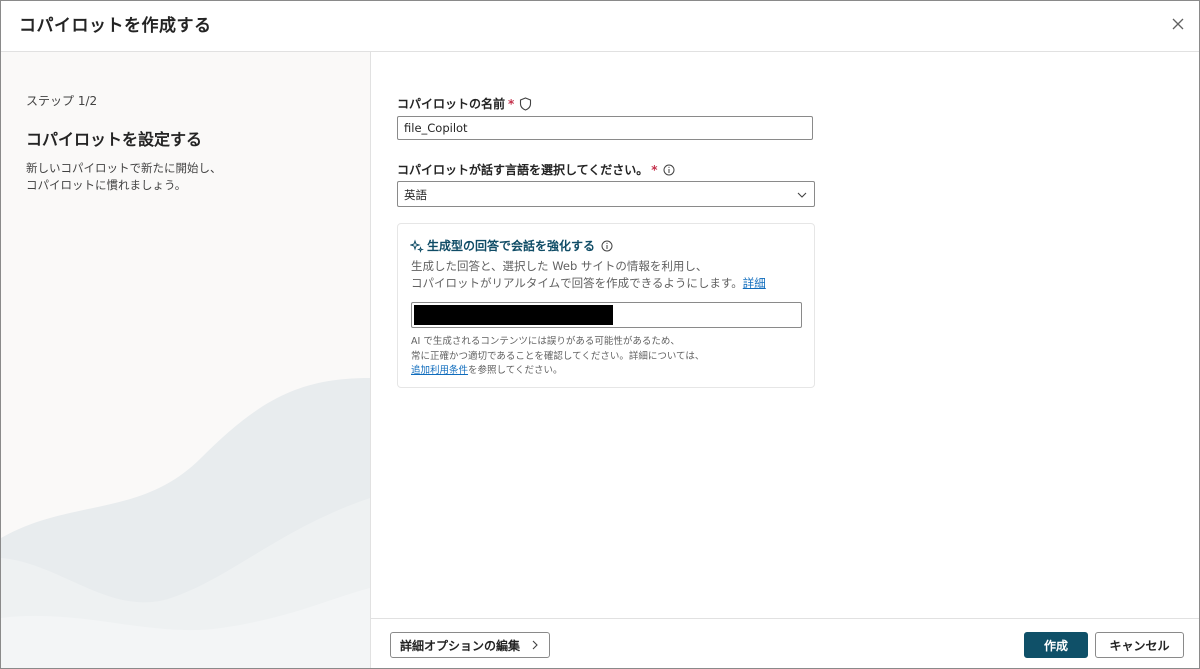 Image resolution: width=1200 pixels, height=669 pixels. Describe the element at coordinates (115, 26) in the screenshot. I see `dialog-title: コパイロットを作成する` at that location.